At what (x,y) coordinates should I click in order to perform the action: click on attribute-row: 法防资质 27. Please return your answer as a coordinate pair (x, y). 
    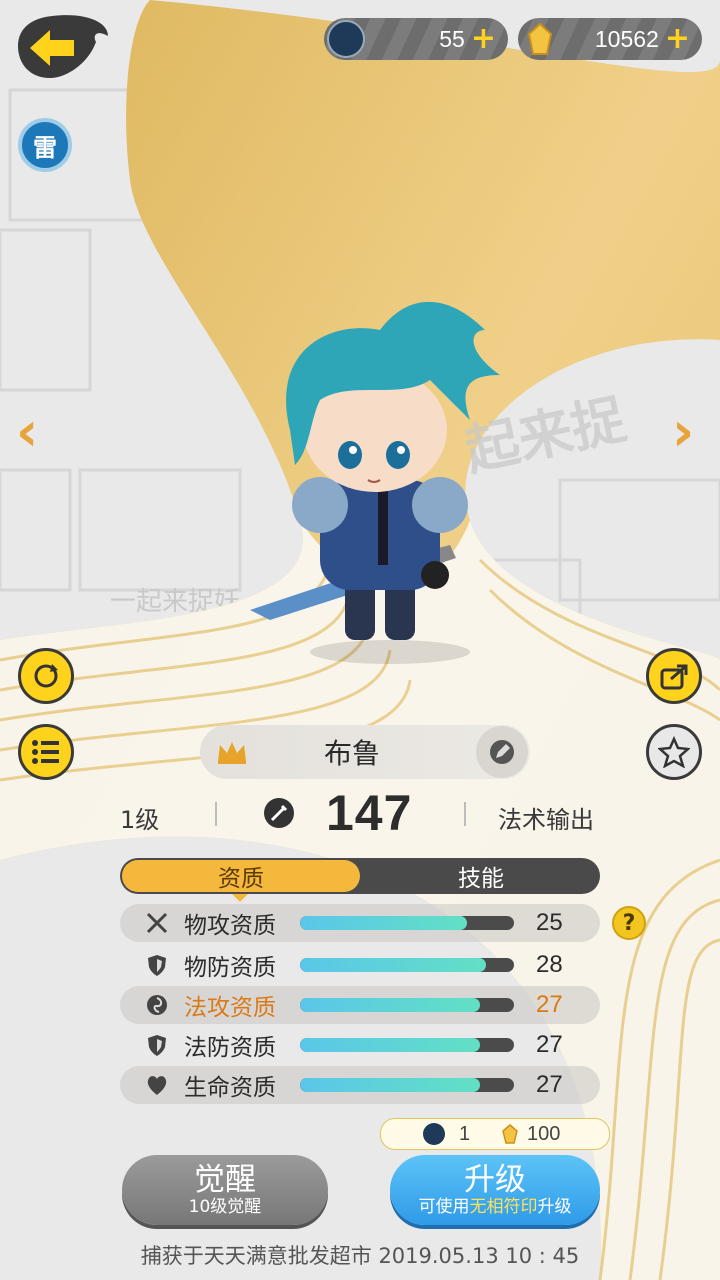
    Looking at the image, I should click on (360, 1045).